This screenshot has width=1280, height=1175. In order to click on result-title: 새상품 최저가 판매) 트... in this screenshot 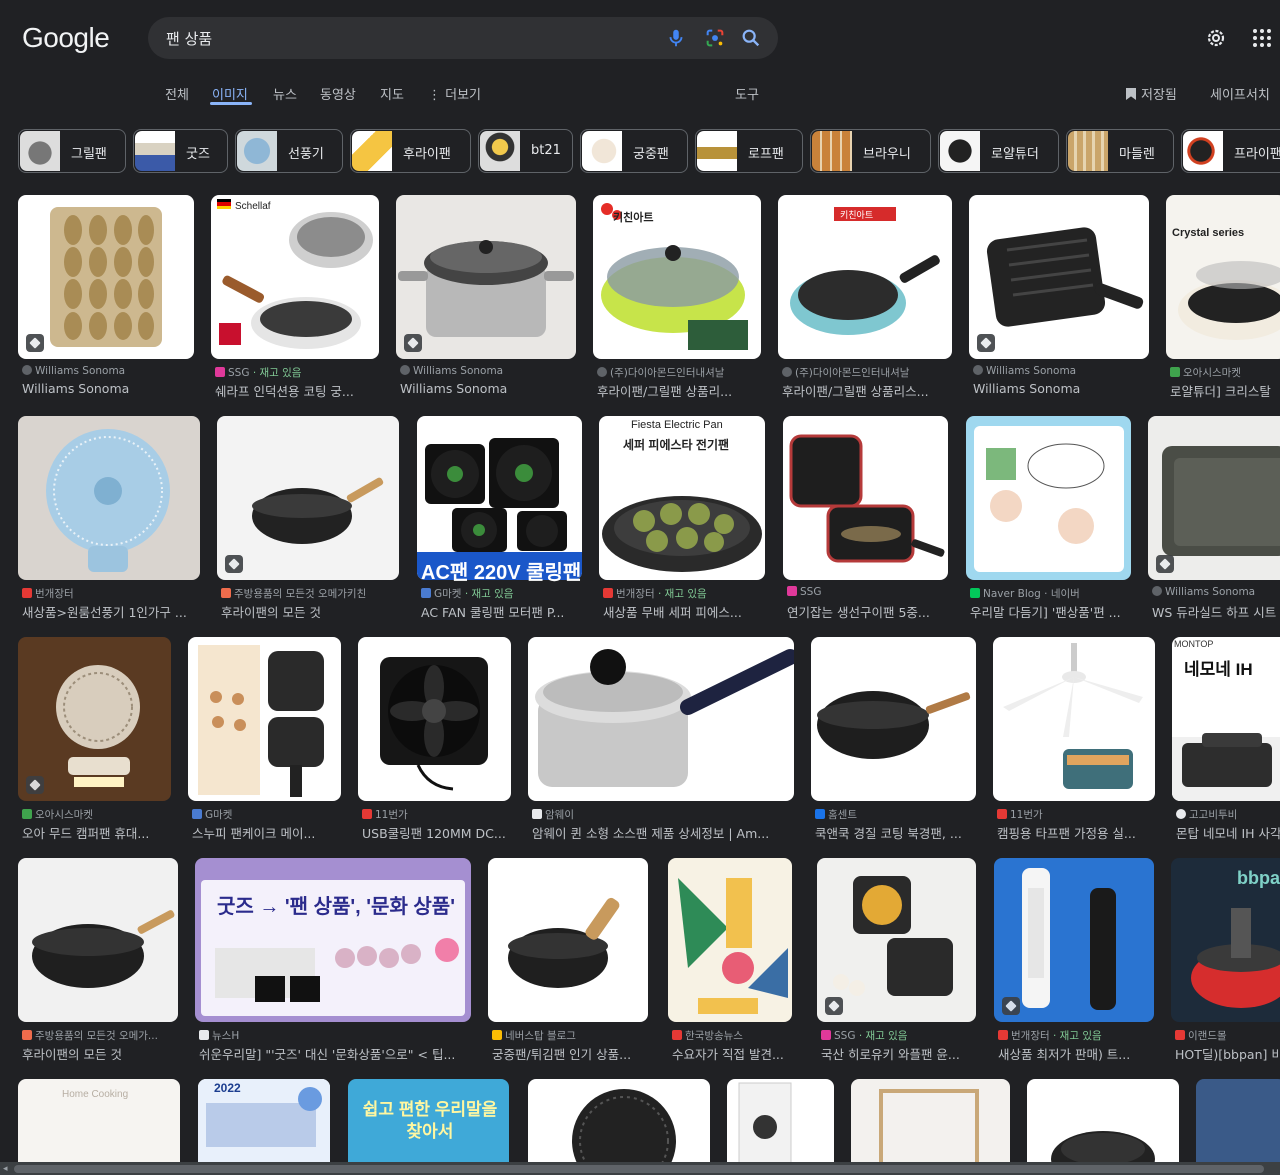, I will do `click(1076, 1053)`.